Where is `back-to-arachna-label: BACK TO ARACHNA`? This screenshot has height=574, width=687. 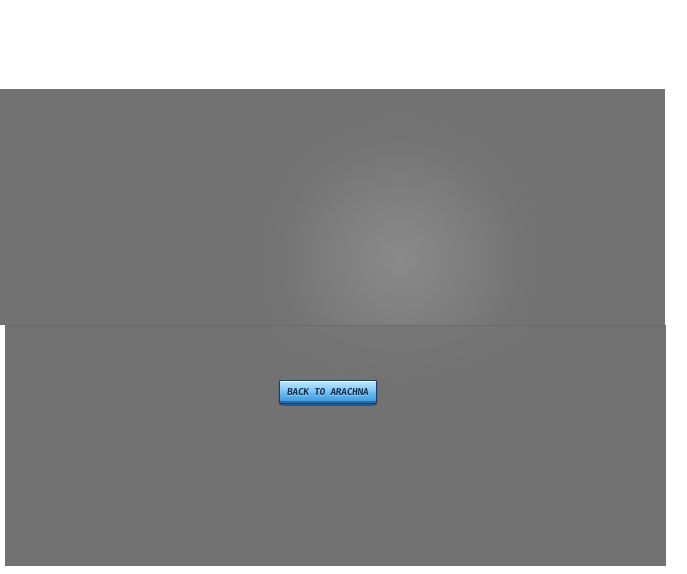
back-to-arachna-label: BACK TO ARACHNA is located at coordinates (328, 392).